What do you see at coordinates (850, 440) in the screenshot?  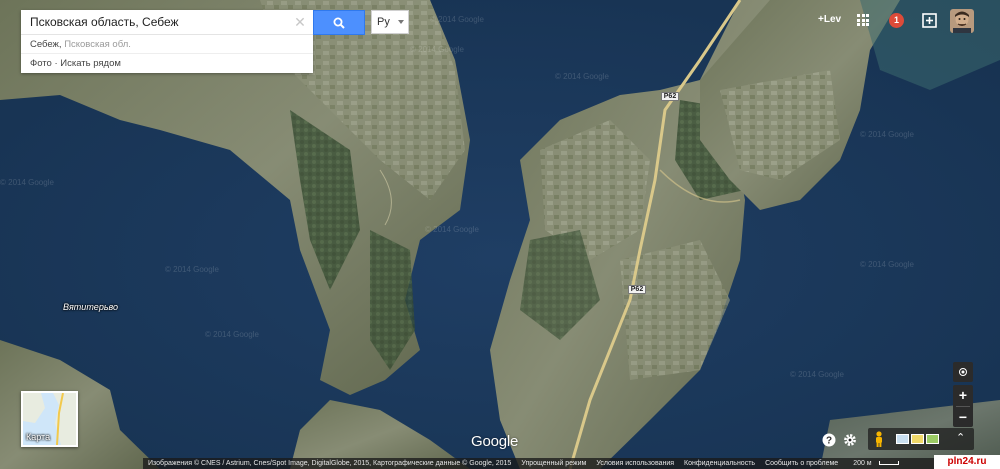 I see `gear-icon` at bounding box center [850, 440].